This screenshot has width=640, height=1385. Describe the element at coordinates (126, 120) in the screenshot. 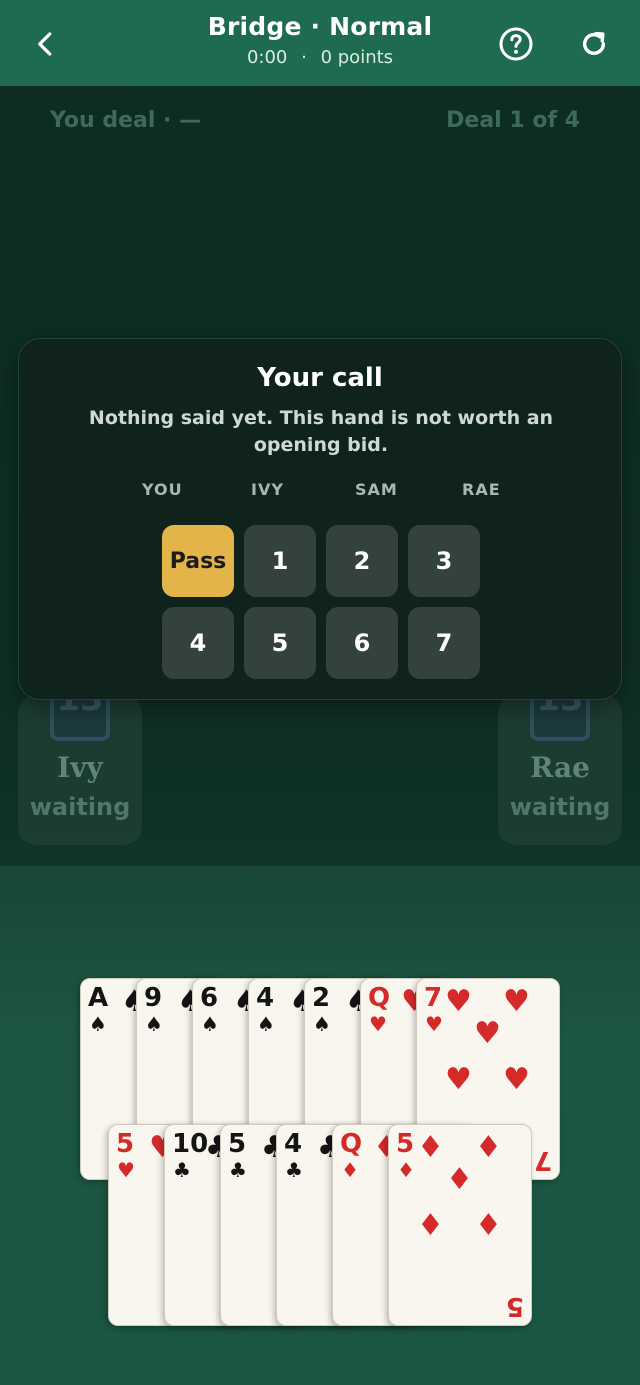

I see `dealer-info: You deal · —` at that location.